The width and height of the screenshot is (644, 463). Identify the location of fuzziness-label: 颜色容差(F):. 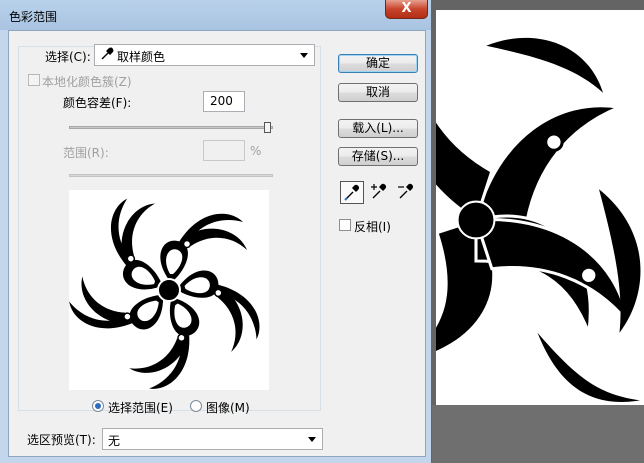
(97, 103).